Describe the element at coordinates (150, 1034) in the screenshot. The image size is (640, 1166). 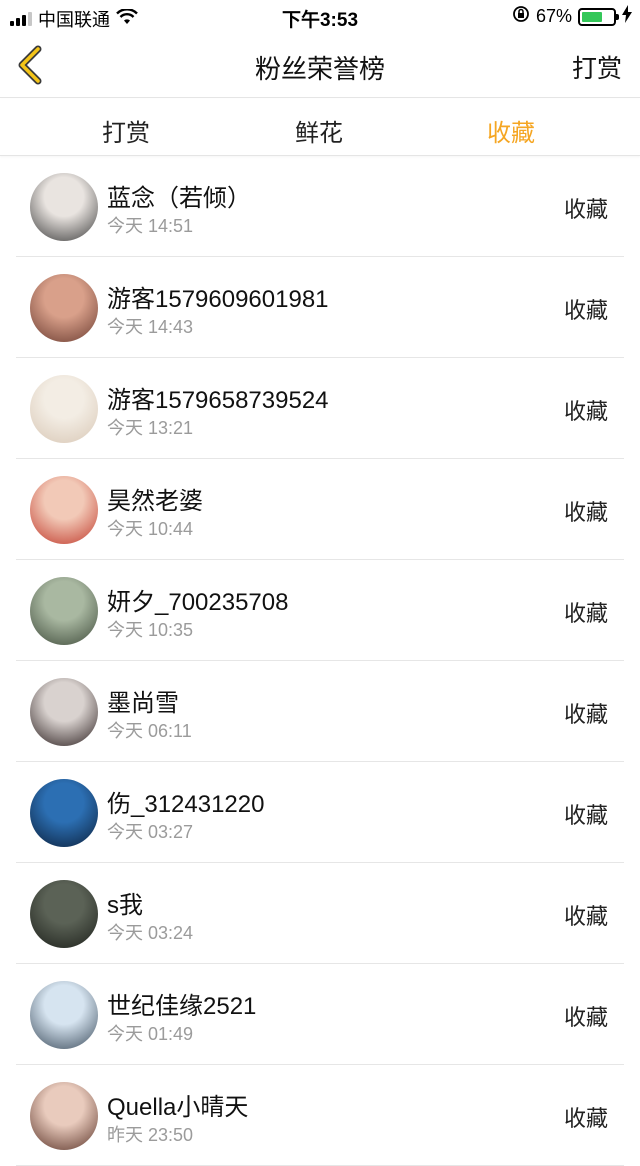
I see `timestamp: 今天 01:49` at that location.